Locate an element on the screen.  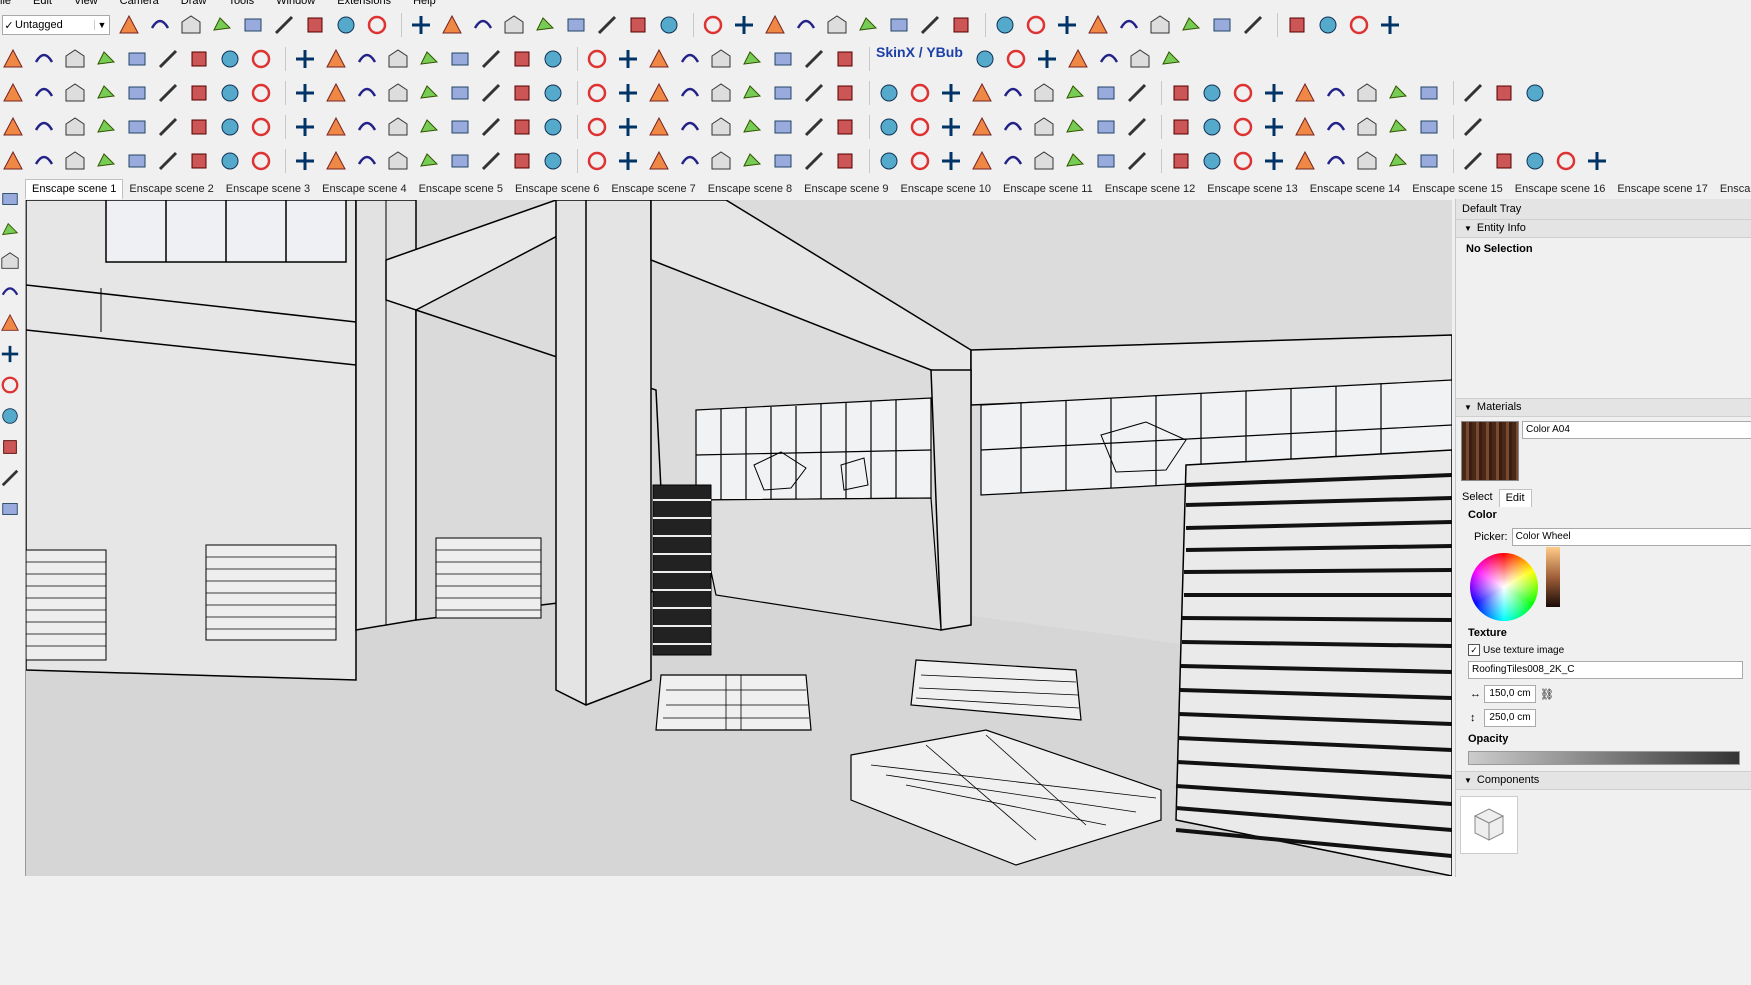
menu-item-8: Help is located at coordinates (424, 3).